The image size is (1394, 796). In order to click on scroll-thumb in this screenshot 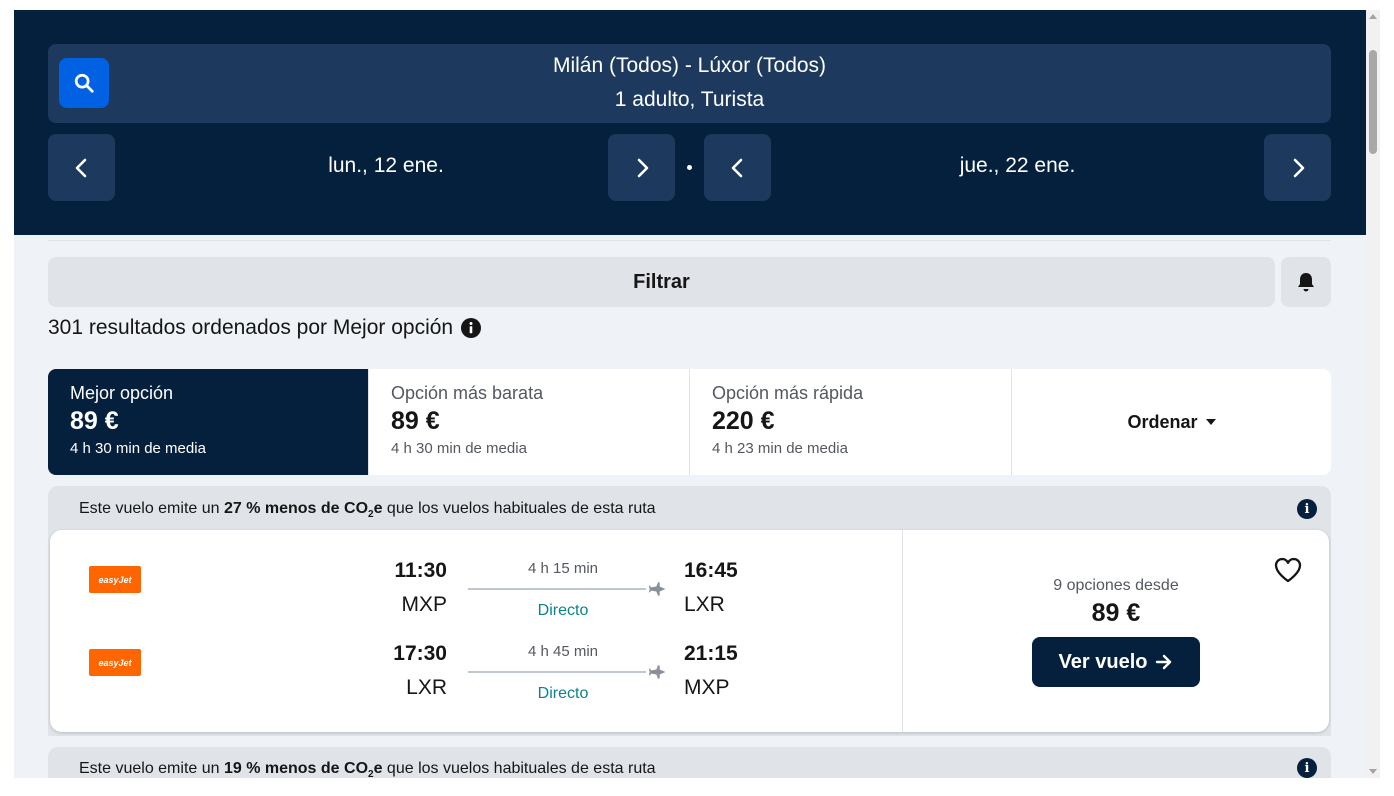, I will do `click(1373, 102)`.